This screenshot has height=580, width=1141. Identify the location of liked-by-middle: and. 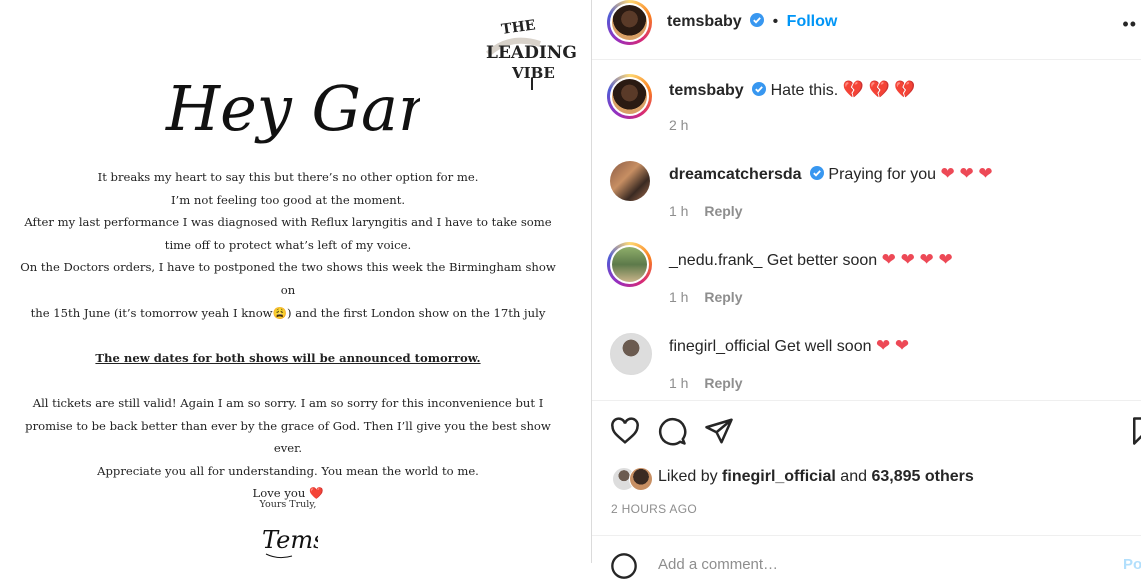
(853, 476).